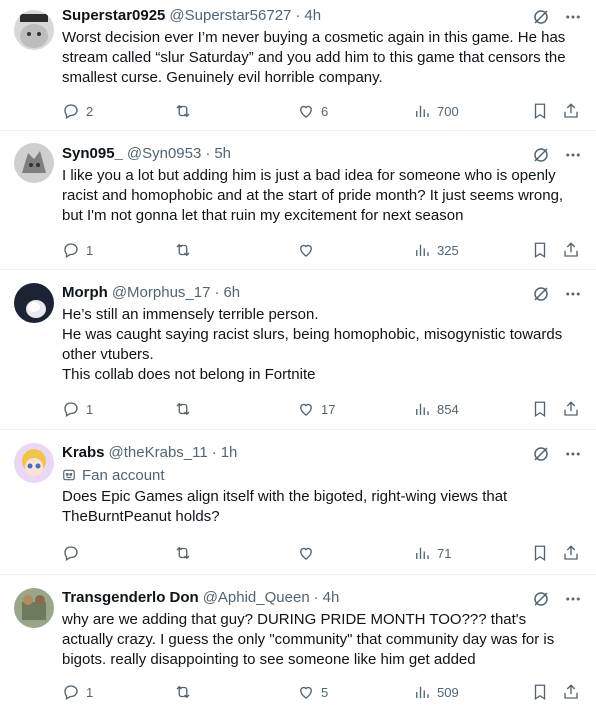  I want to click on like-button: 5, so click(312, 692).